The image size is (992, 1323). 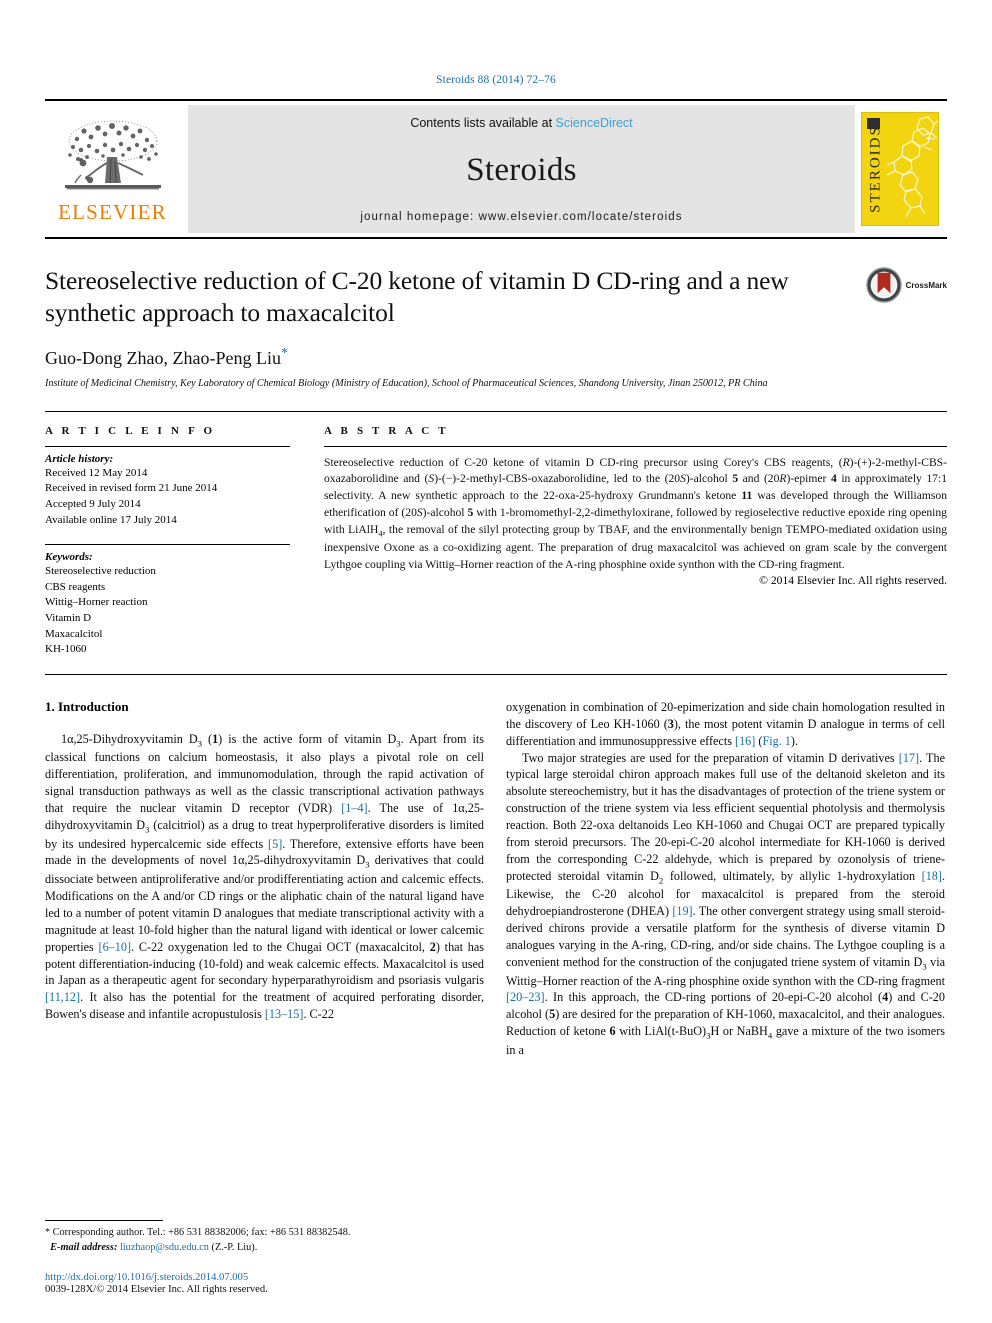 What do you see at coordinates (496, 80) in the screenshot?
I see `running-head: Steroids 88 (2014) 72–76` at bounding box center [496, 80].